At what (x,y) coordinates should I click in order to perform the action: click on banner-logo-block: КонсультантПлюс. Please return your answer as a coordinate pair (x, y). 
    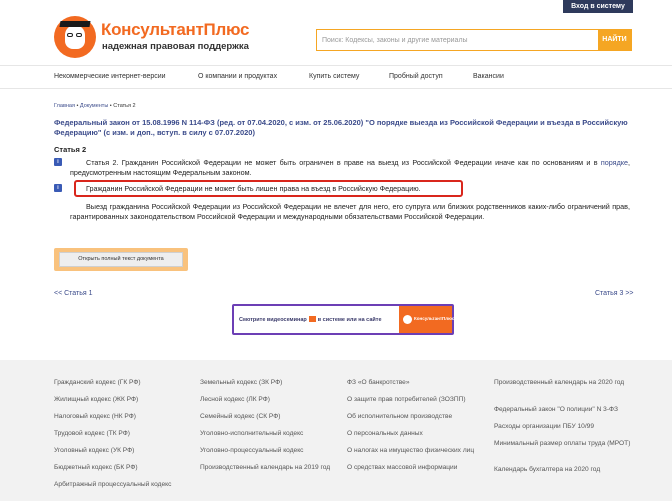
    Looking at the image, I should click on (427, 319).